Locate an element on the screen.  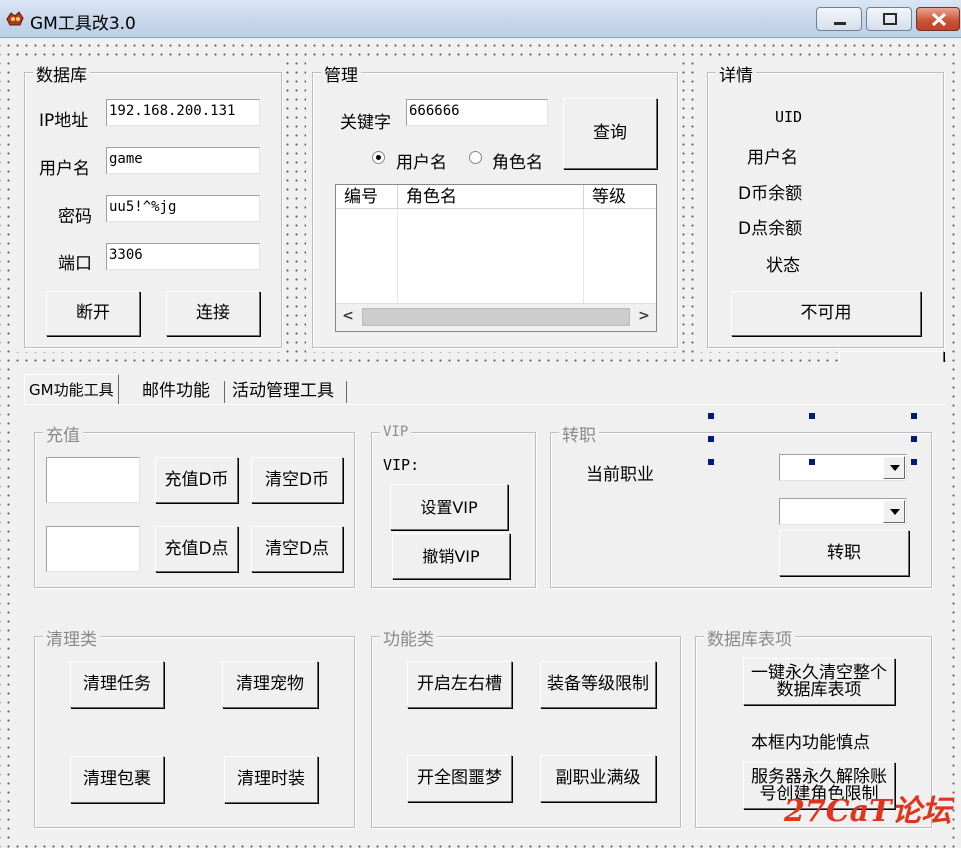
query-button: 查询 is located at coordinates (610, 133).